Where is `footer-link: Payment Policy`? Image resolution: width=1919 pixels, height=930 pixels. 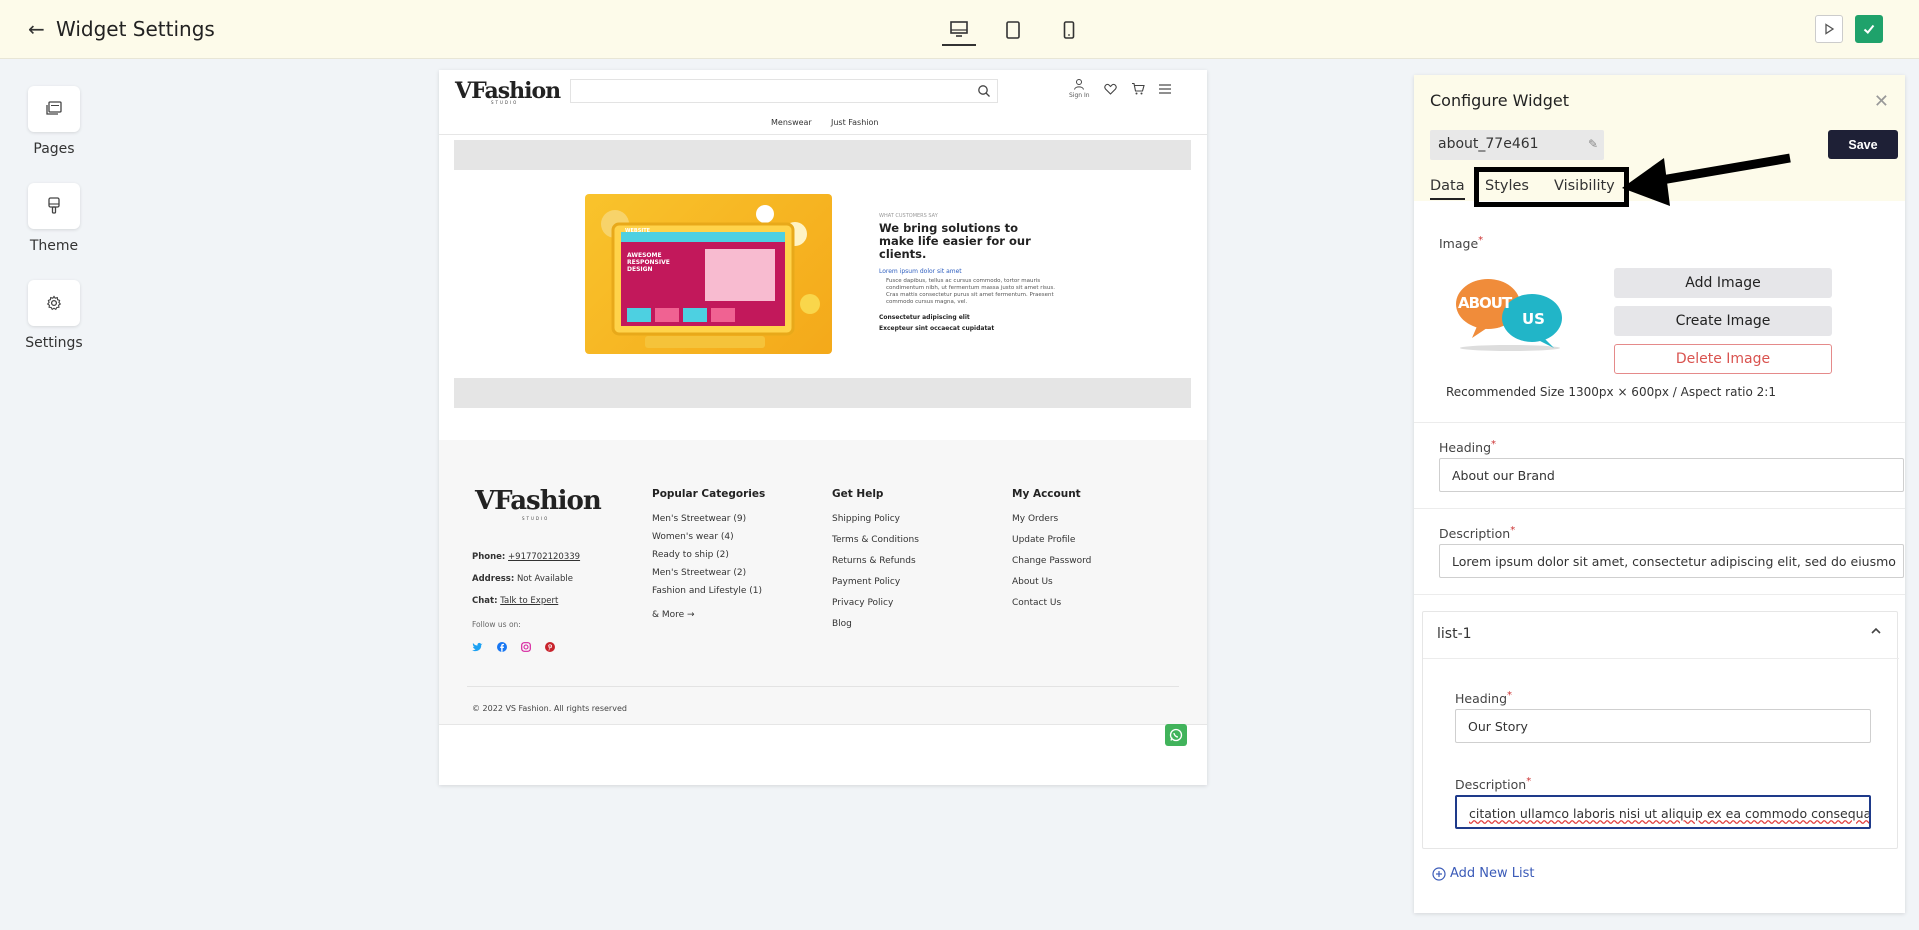 footer-link: Payment Policy is located at coordinates (875, 582).